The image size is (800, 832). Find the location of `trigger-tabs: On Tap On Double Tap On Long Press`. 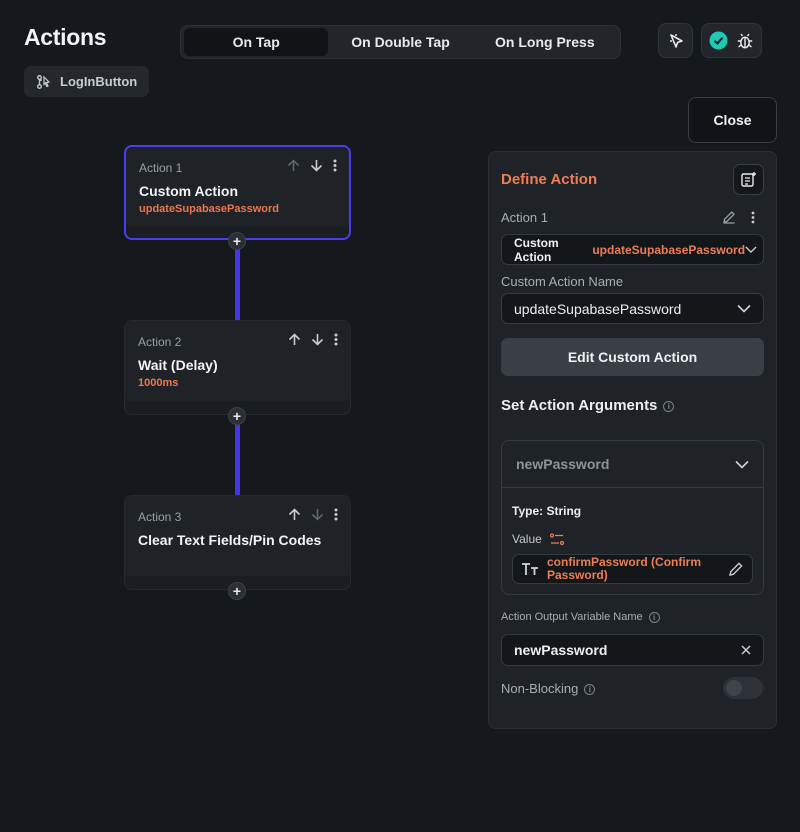

trigger-tabs: On Tap On Double Tap On Long Press is located at coordinates (400, 42).